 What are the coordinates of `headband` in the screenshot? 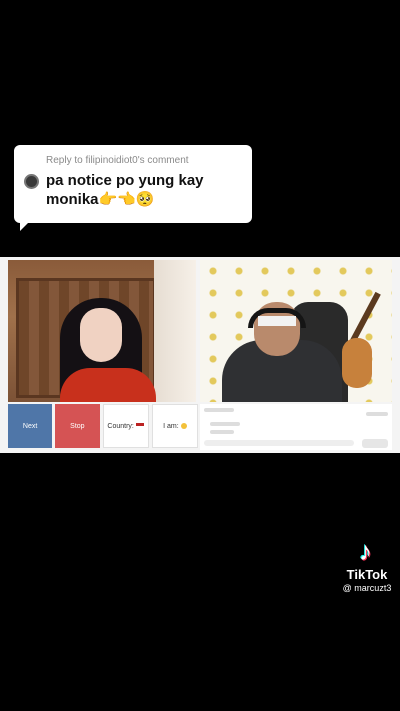 It's located at (277, 321).